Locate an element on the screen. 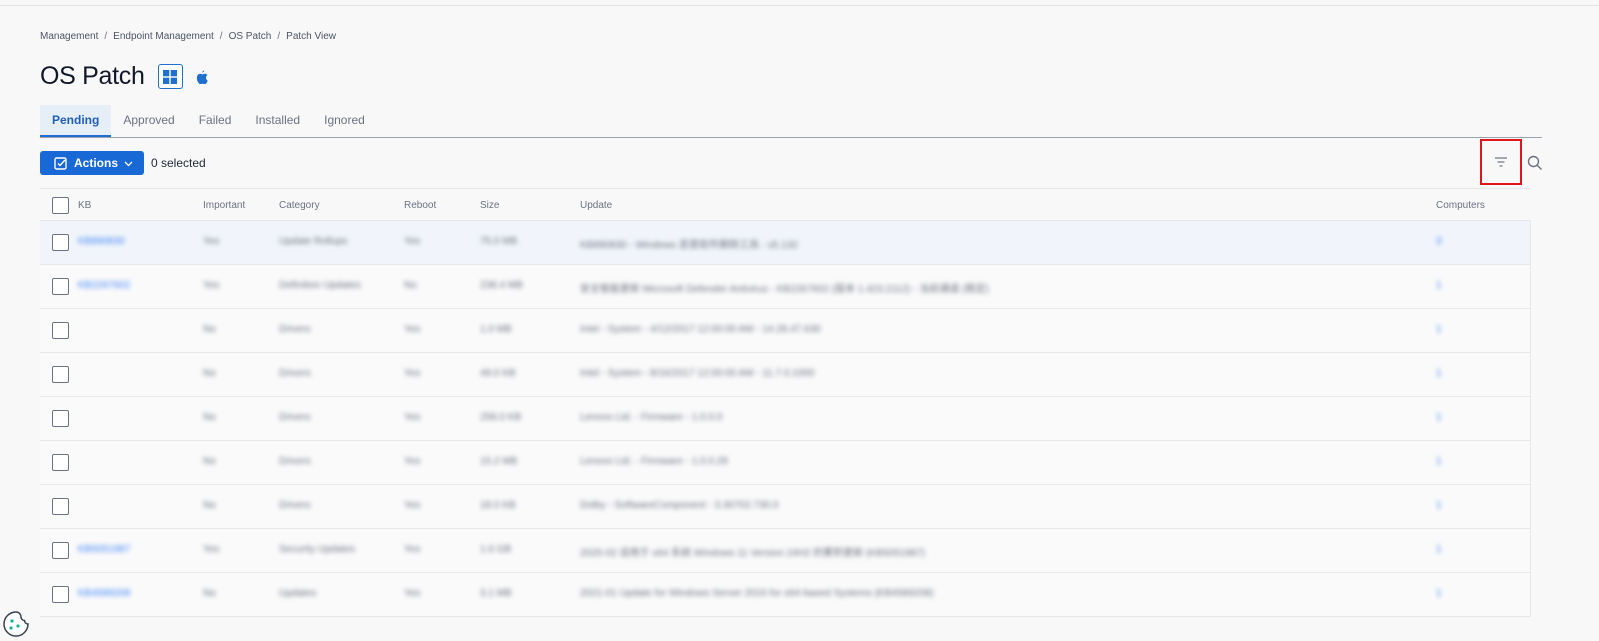 The image size is (1599, 641). chevron-down-icon is located at coordinates (128, 163).